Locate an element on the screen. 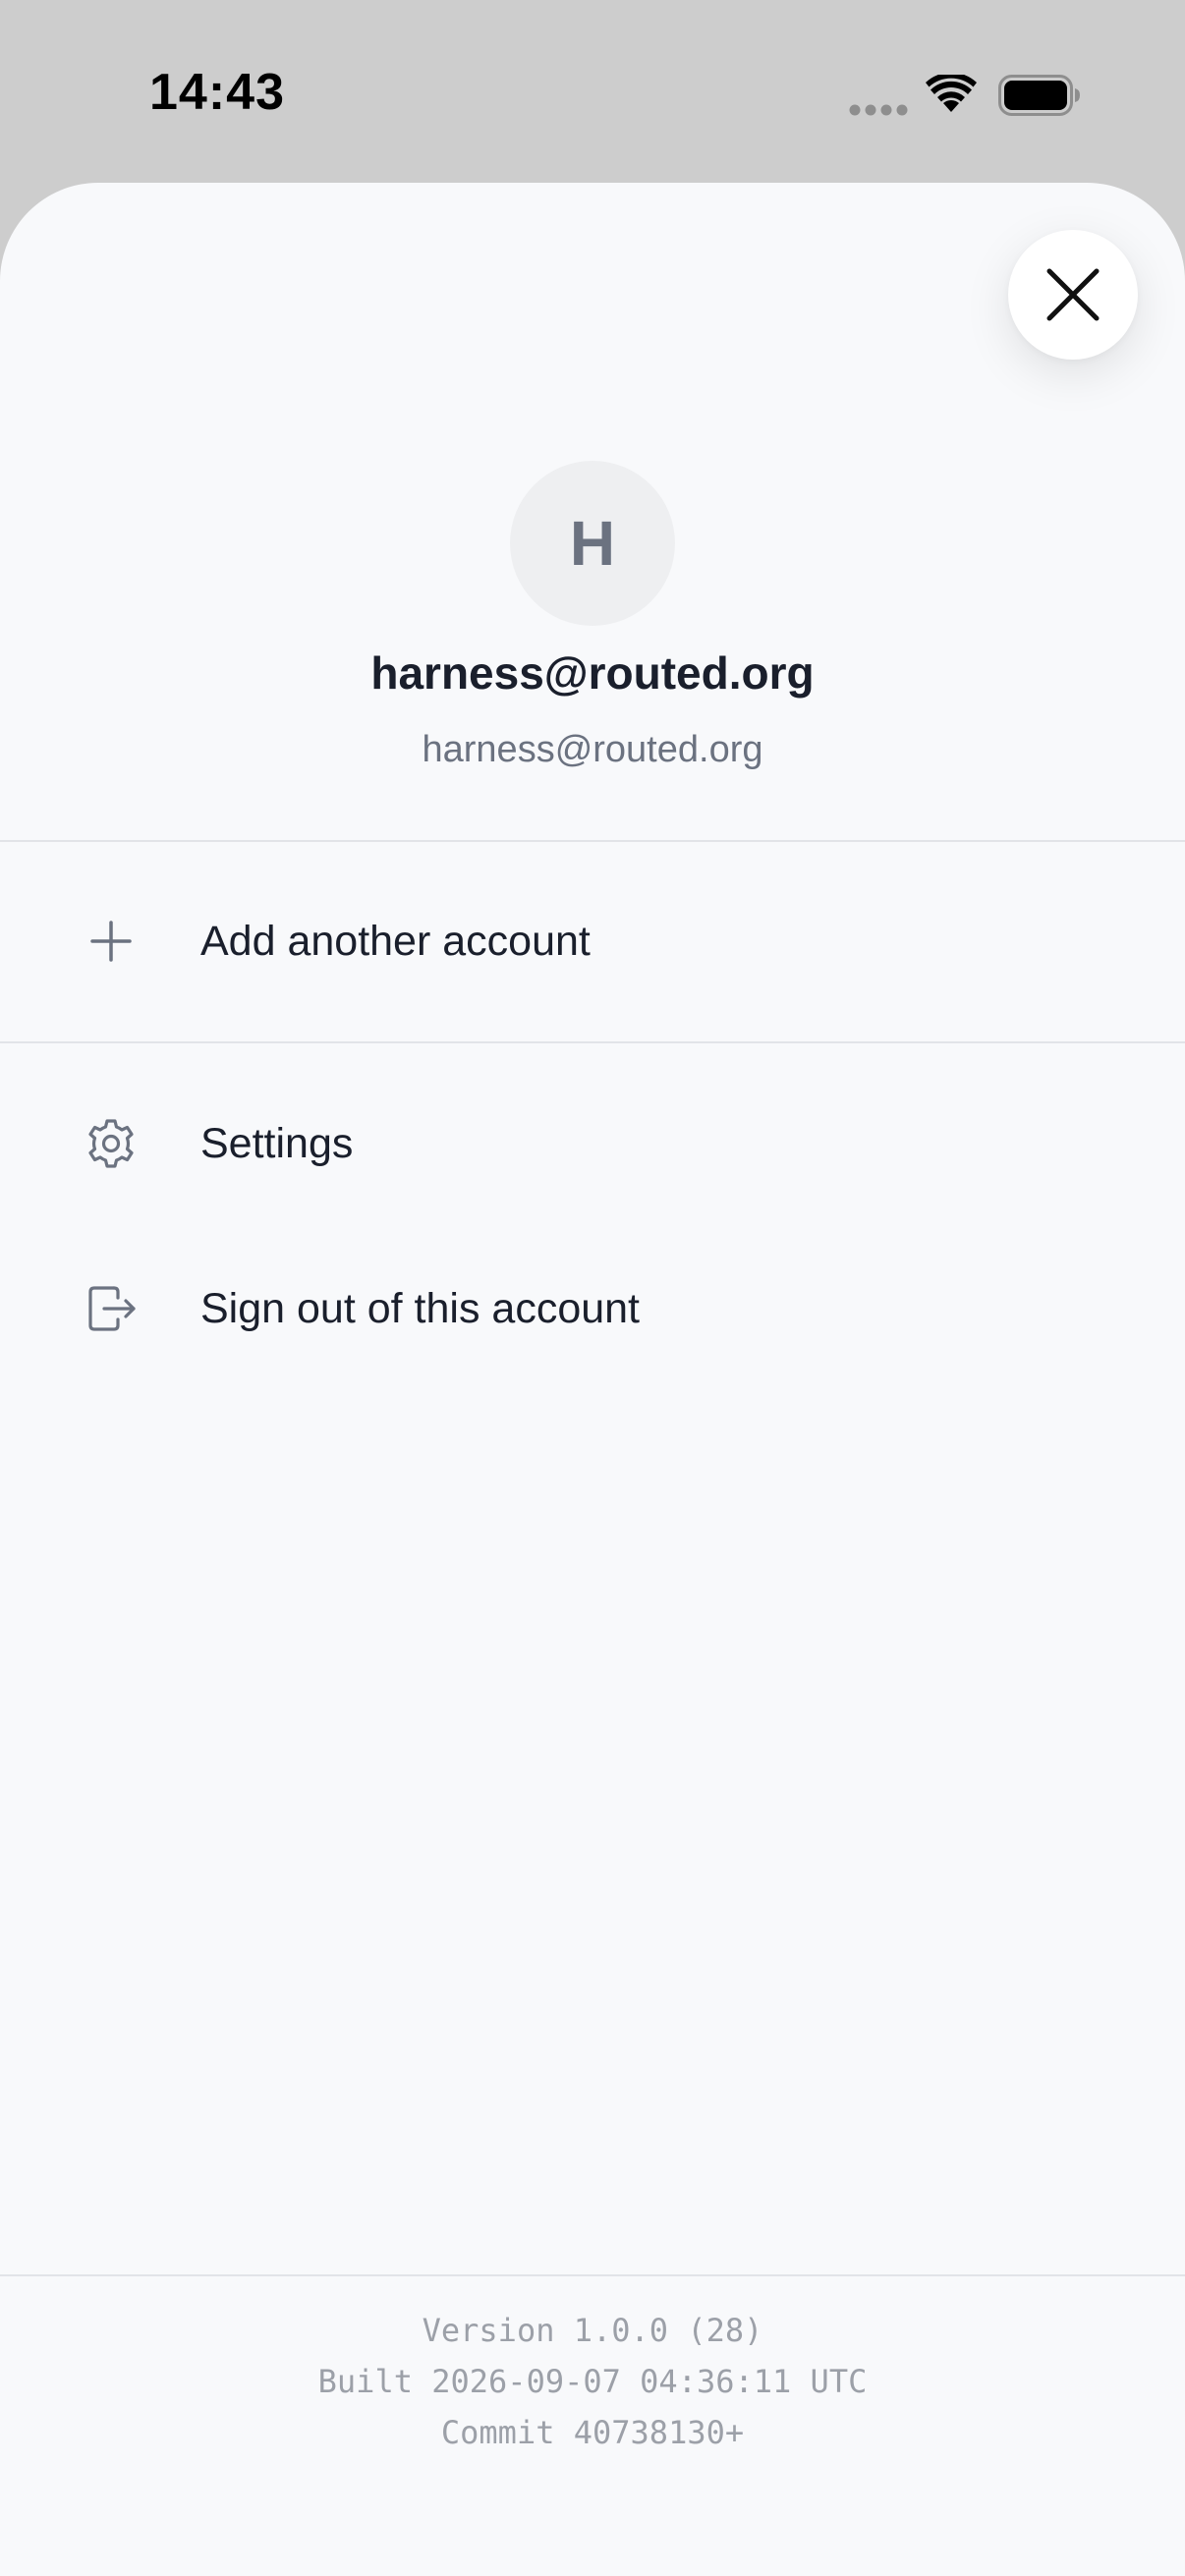  sign-out-button: Sign out of this account is located at coordinates (592, 1308).